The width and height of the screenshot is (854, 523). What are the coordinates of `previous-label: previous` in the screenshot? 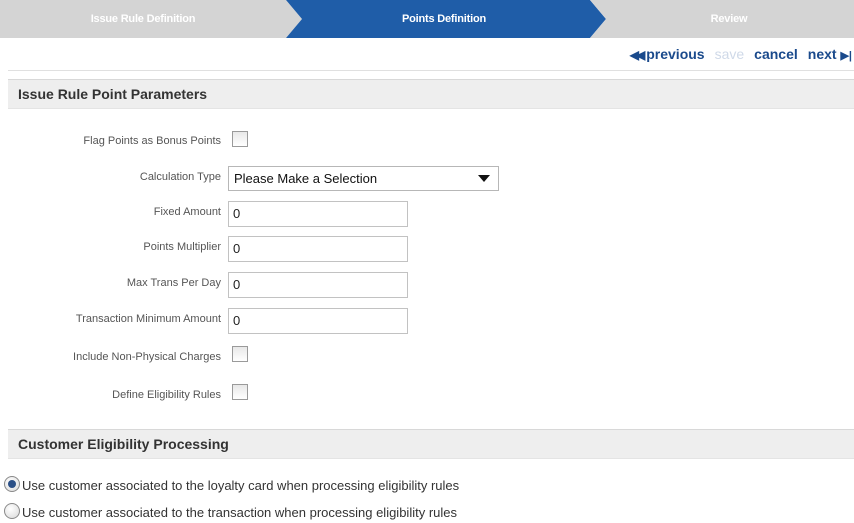 It's located at (675, 54).